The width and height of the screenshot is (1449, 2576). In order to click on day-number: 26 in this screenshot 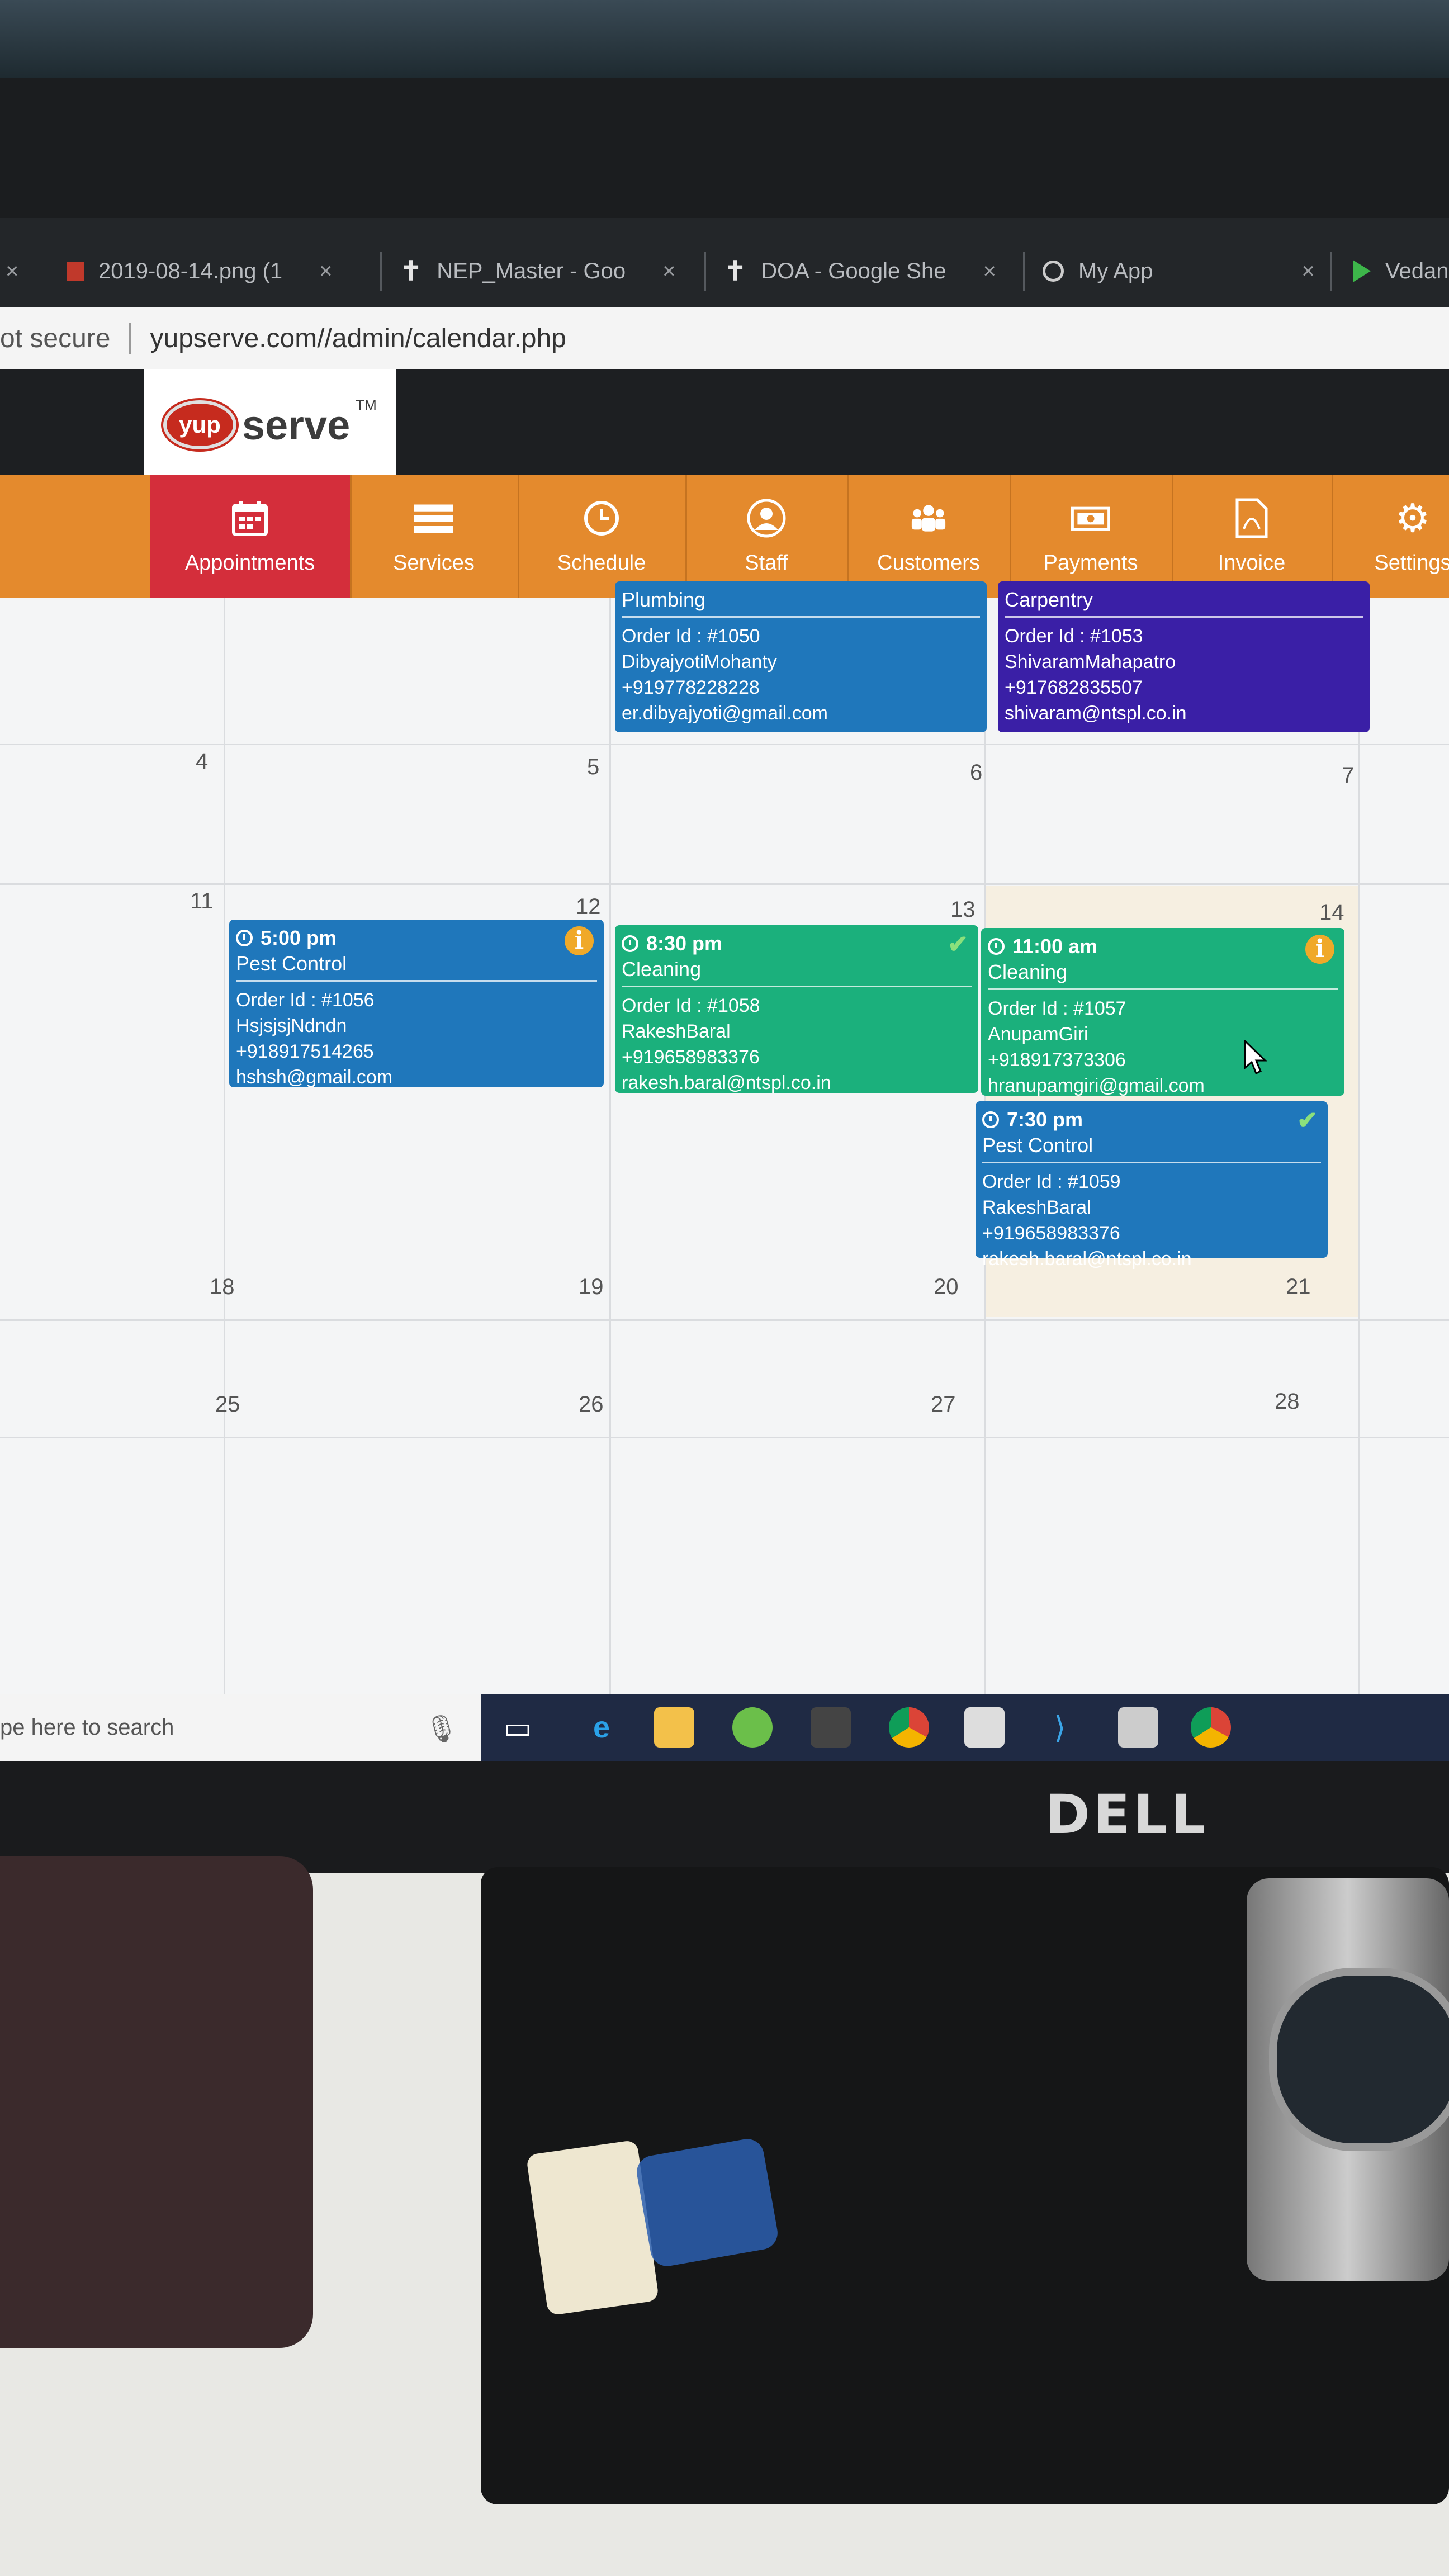, I will do `click(592, 1404)`.